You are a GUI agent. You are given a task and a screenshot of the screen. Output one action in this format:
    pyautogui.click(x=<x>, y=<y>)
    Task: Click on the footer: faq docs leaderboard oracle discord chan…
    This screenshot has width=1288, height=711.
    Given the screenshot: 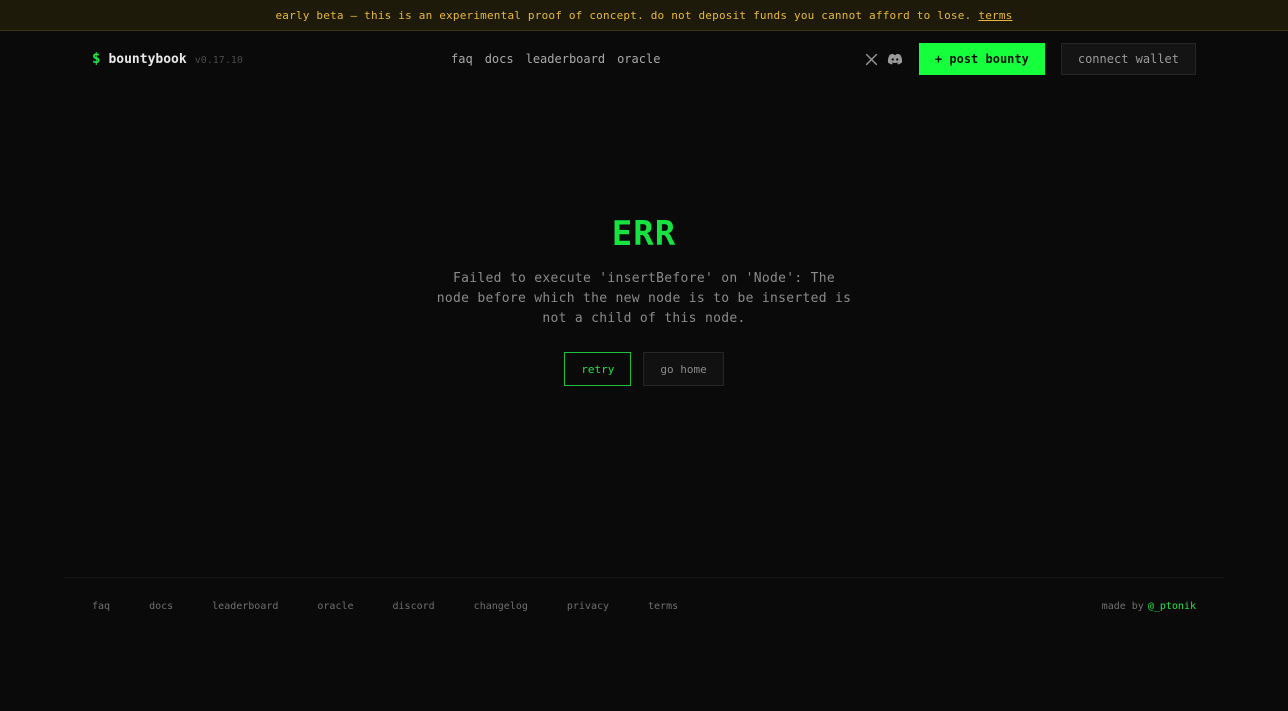 What is the action you would take?
    pyautogui.click(x=644, y=606)
    